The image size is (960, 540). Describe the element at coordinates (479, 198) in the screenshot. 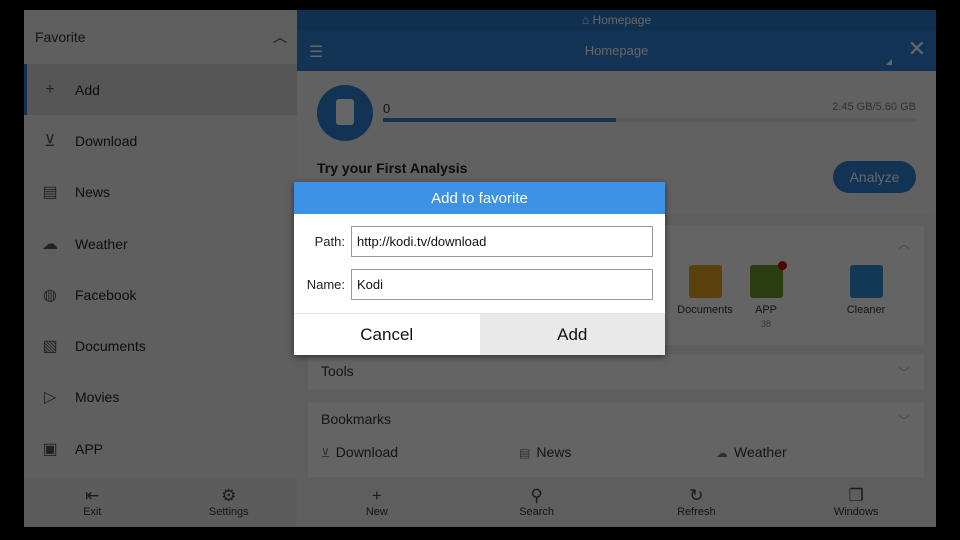

I see `dialog-title: Add to favorite` at that location.